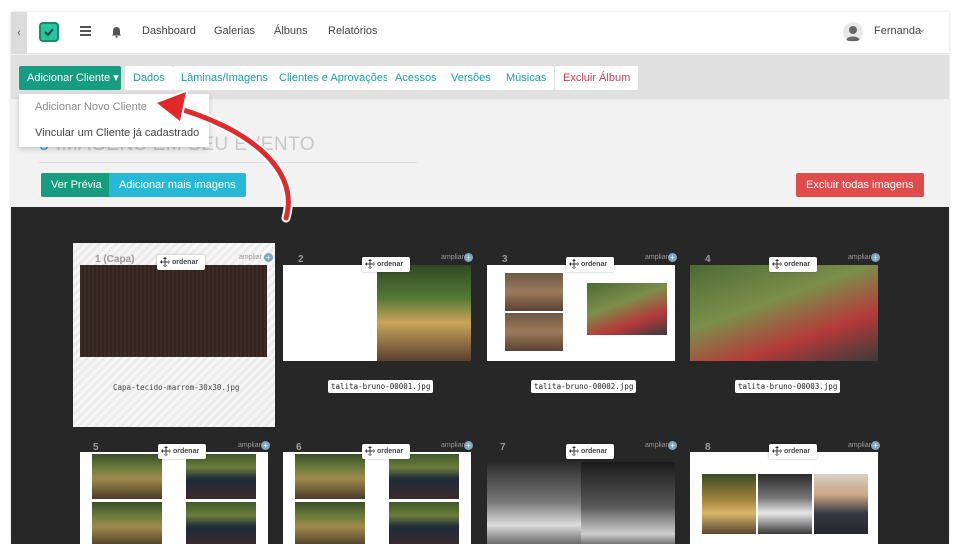 The width and height of the screenshot is (960, 544). I want to click on annotation-arrow, so click(224, 156).